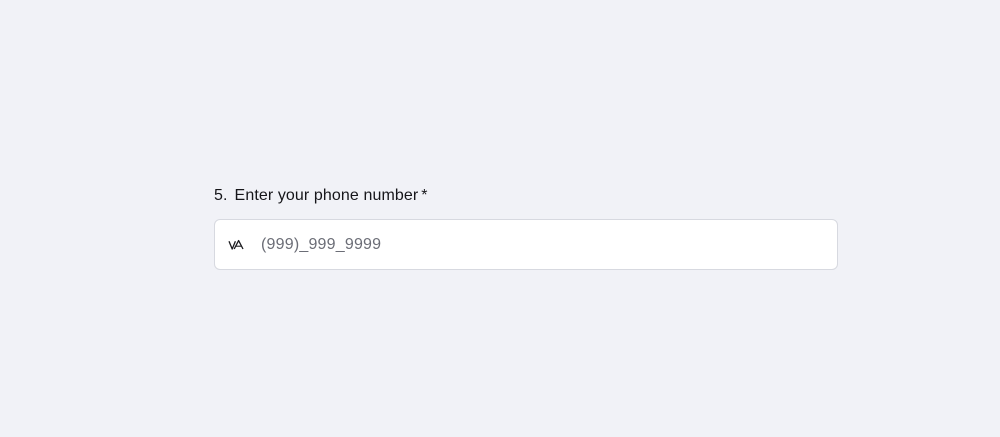  I want to click on phone-question: 5. Enter your phone number *, so click(526, 227).